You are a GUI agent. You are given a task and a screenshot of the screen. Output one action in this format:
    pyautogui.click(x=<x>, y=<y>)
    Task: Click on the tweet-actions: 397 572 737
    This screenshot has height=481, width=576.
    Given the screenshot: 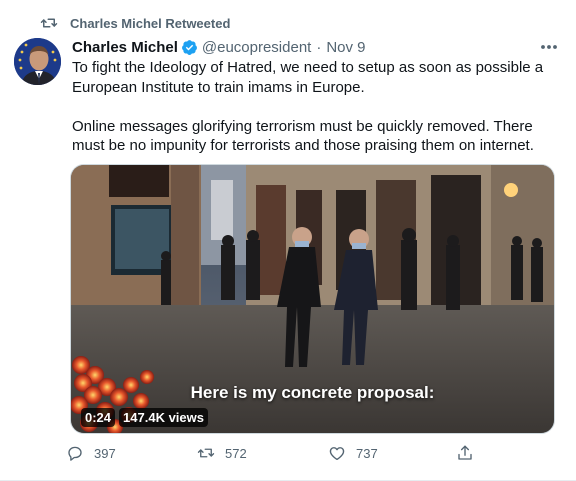 What is the action you would take?
    pyautogui.click(x=276, y=455)
    